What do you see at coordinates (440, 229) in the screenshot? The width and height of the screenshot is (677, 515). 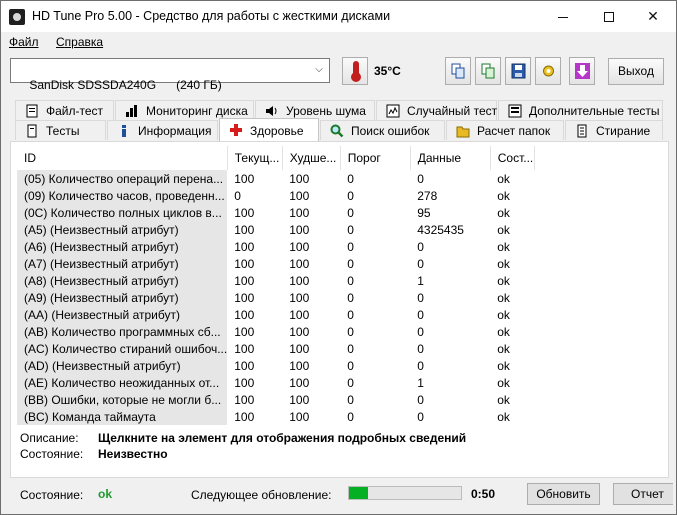 I see `raw-data-cell: 4325435` at bounding box center [440, 229].